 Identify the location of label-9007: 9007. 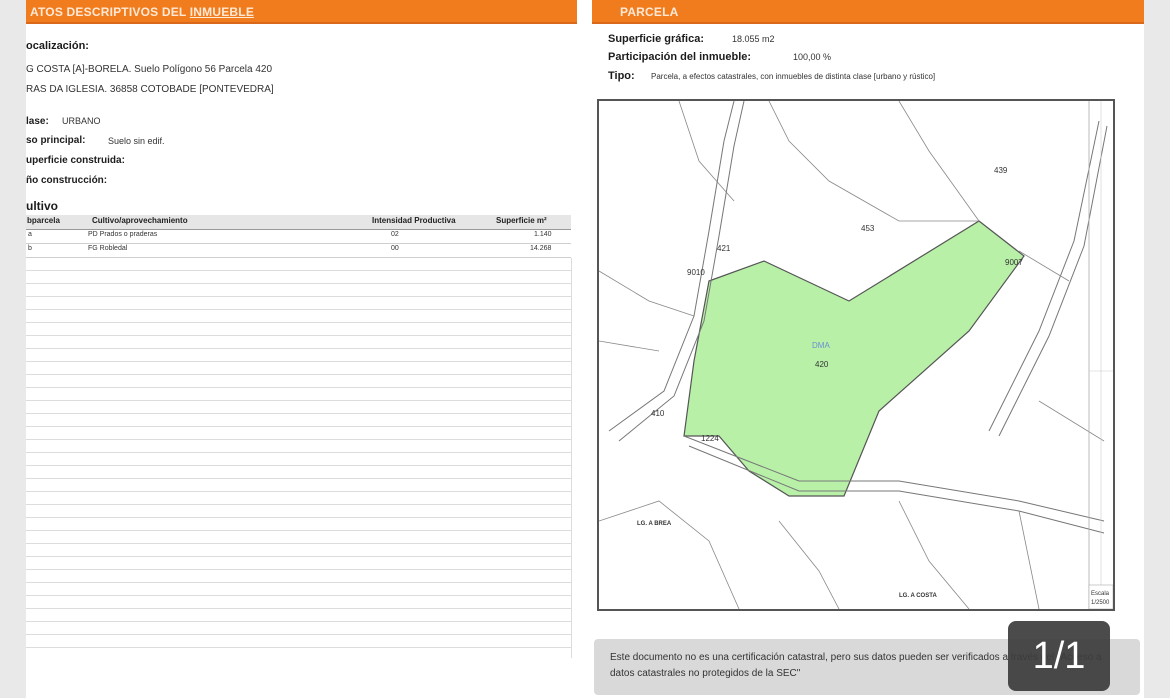
(1014, 262).